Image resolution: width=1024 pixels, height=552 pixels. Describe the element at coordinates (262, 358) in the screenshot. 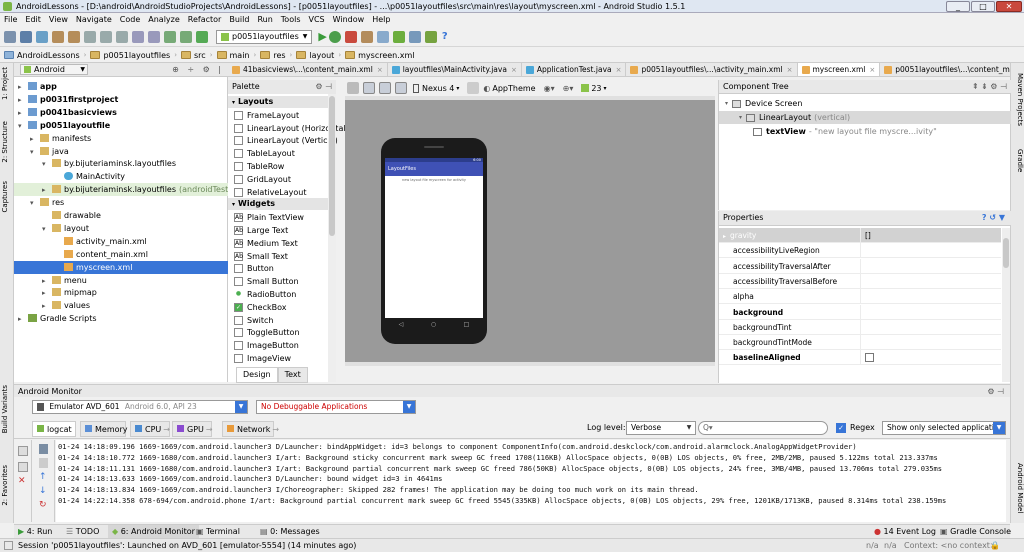

I see `palette-item-imageview: ImageView` at that location.